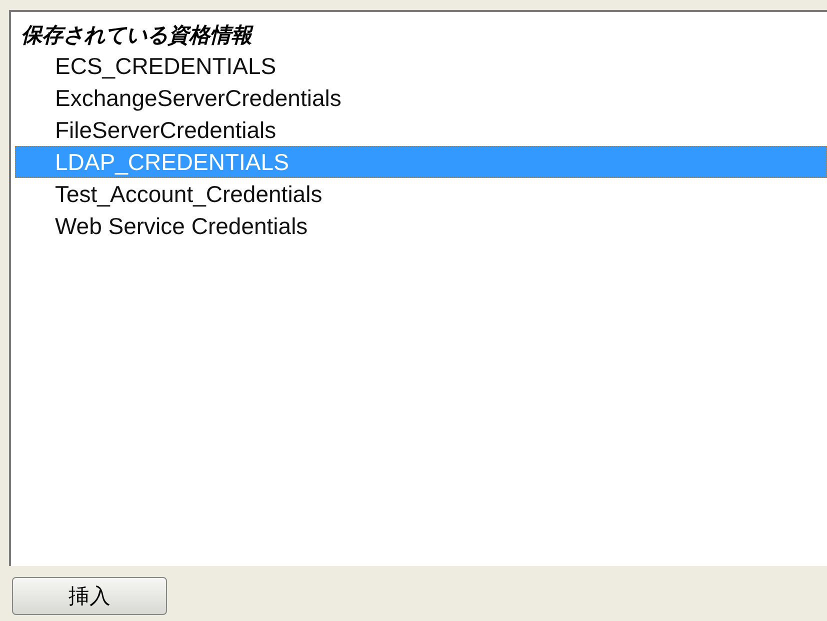 The width and height of the screenshot is (827, 621). Describe the element at coordinates (89, 595) in the screenshot. I see `insert-button: 挿入` at that location.